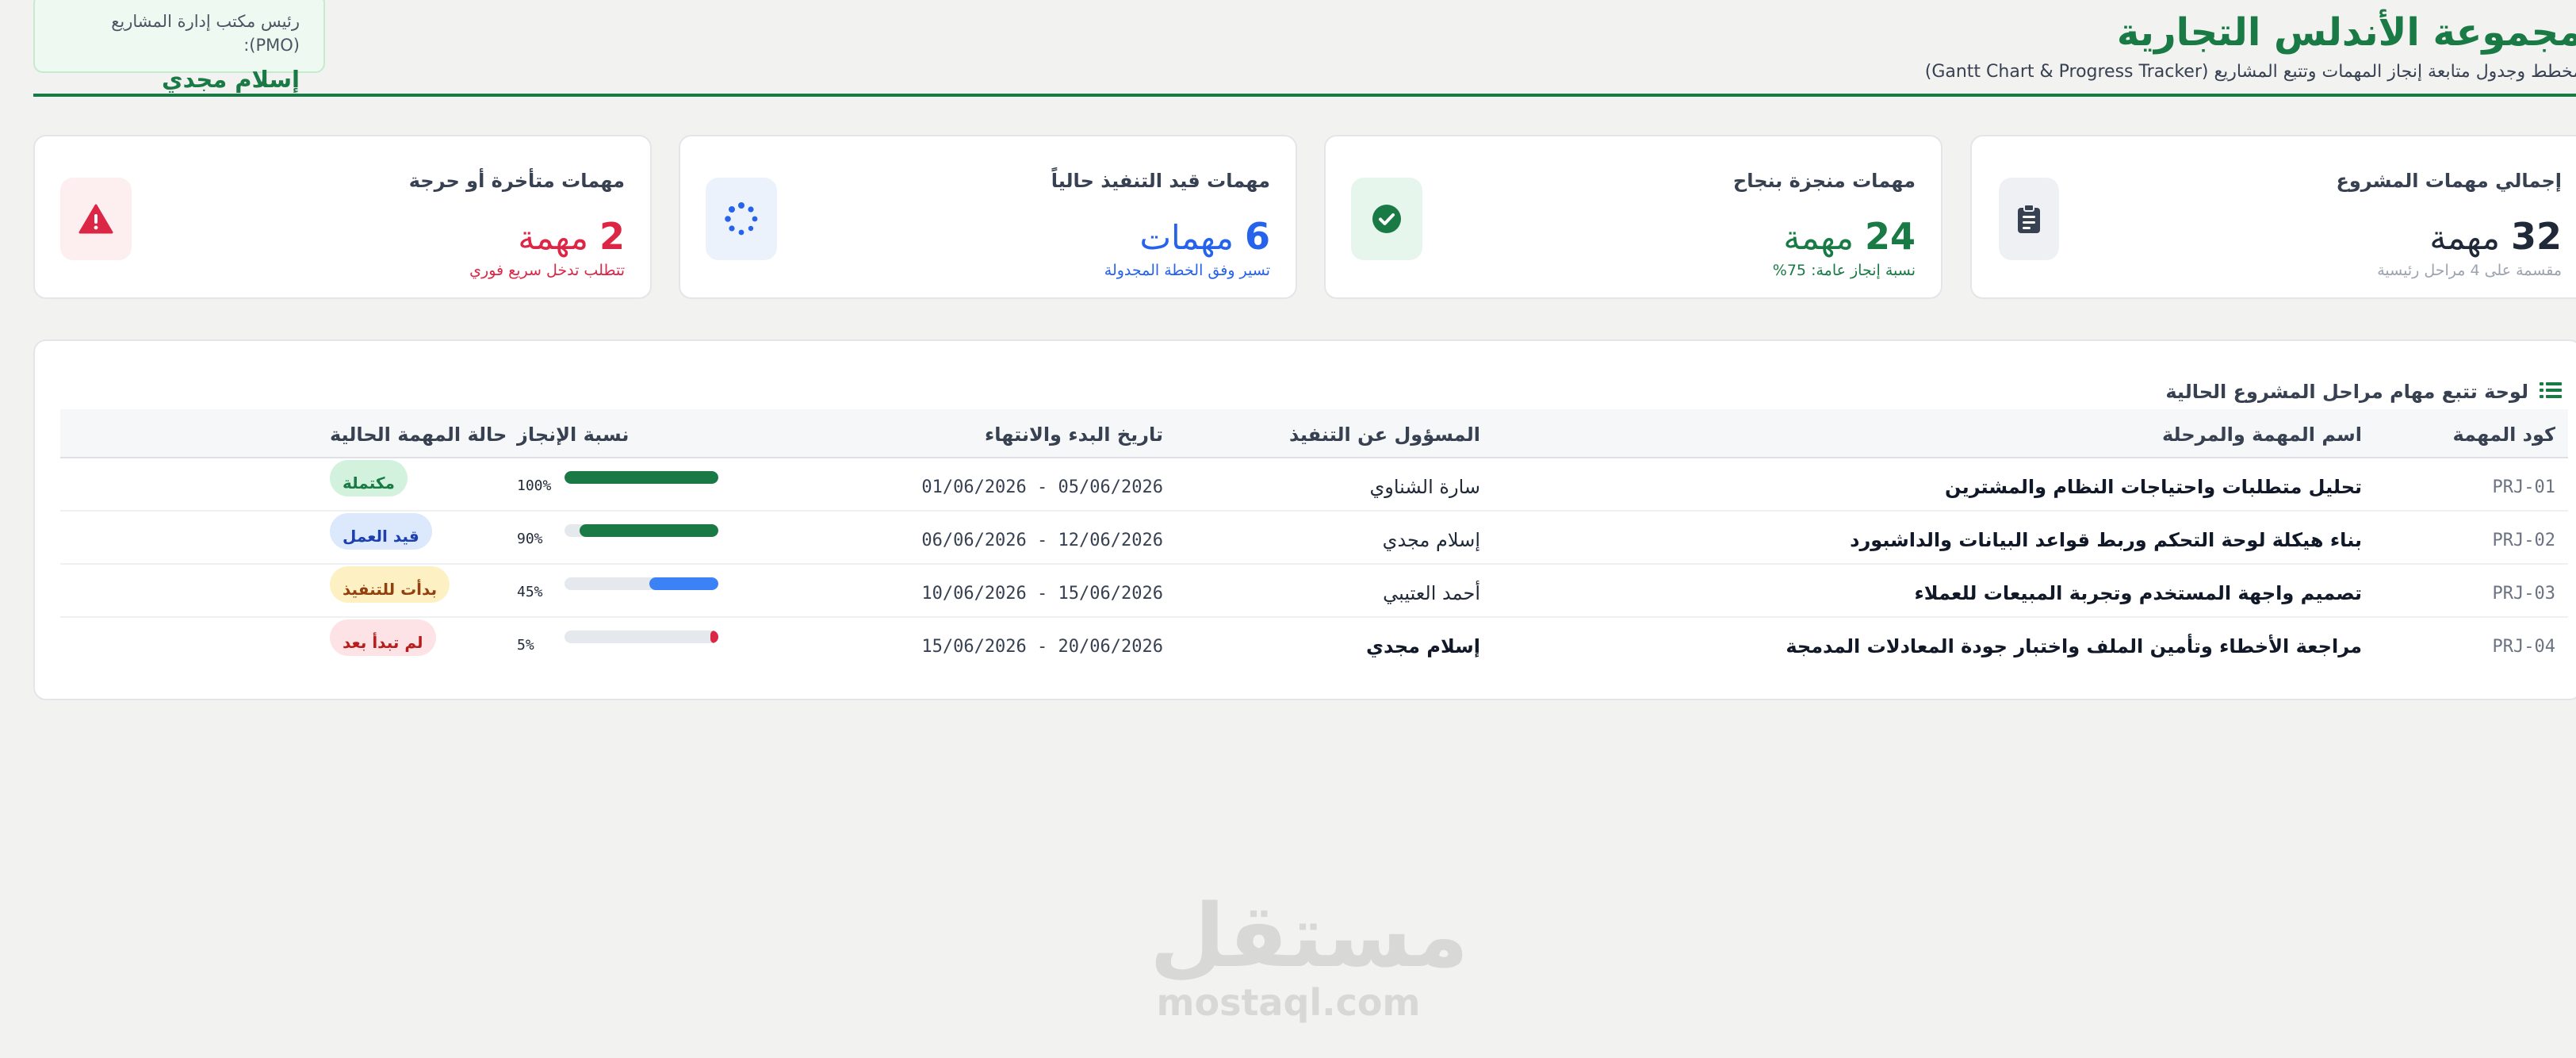 This screenshot has height=1058, width=2576. Describe the element at coordinates (534, 486) in the screenshot. I see `progress-percent: 100%` at that location.